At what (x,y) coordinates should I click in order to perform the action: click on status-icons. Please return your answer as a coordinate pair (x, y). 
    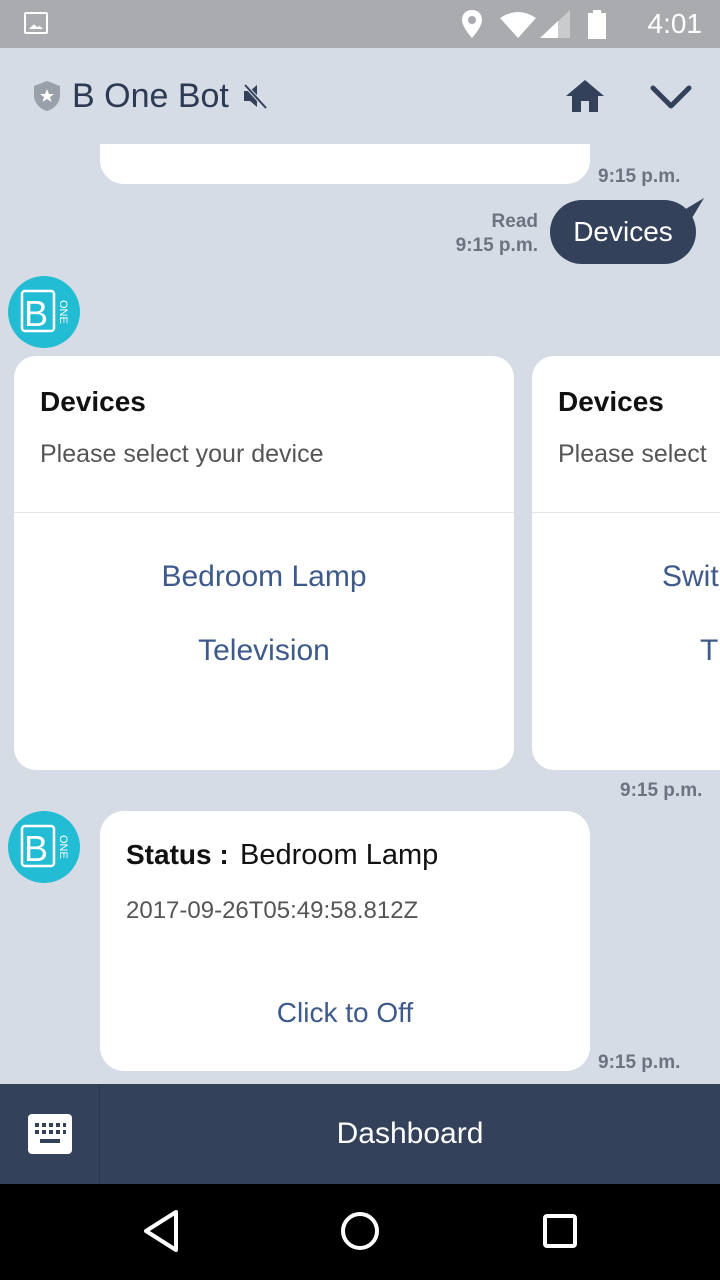
    Looking at the image, I should click on (534, 24).